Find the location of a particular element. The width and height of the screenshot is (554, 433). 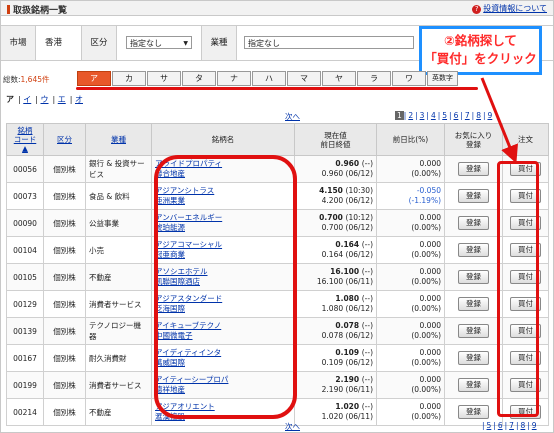

col-header-kubun: 区分 is located at coordinates (64, 139).